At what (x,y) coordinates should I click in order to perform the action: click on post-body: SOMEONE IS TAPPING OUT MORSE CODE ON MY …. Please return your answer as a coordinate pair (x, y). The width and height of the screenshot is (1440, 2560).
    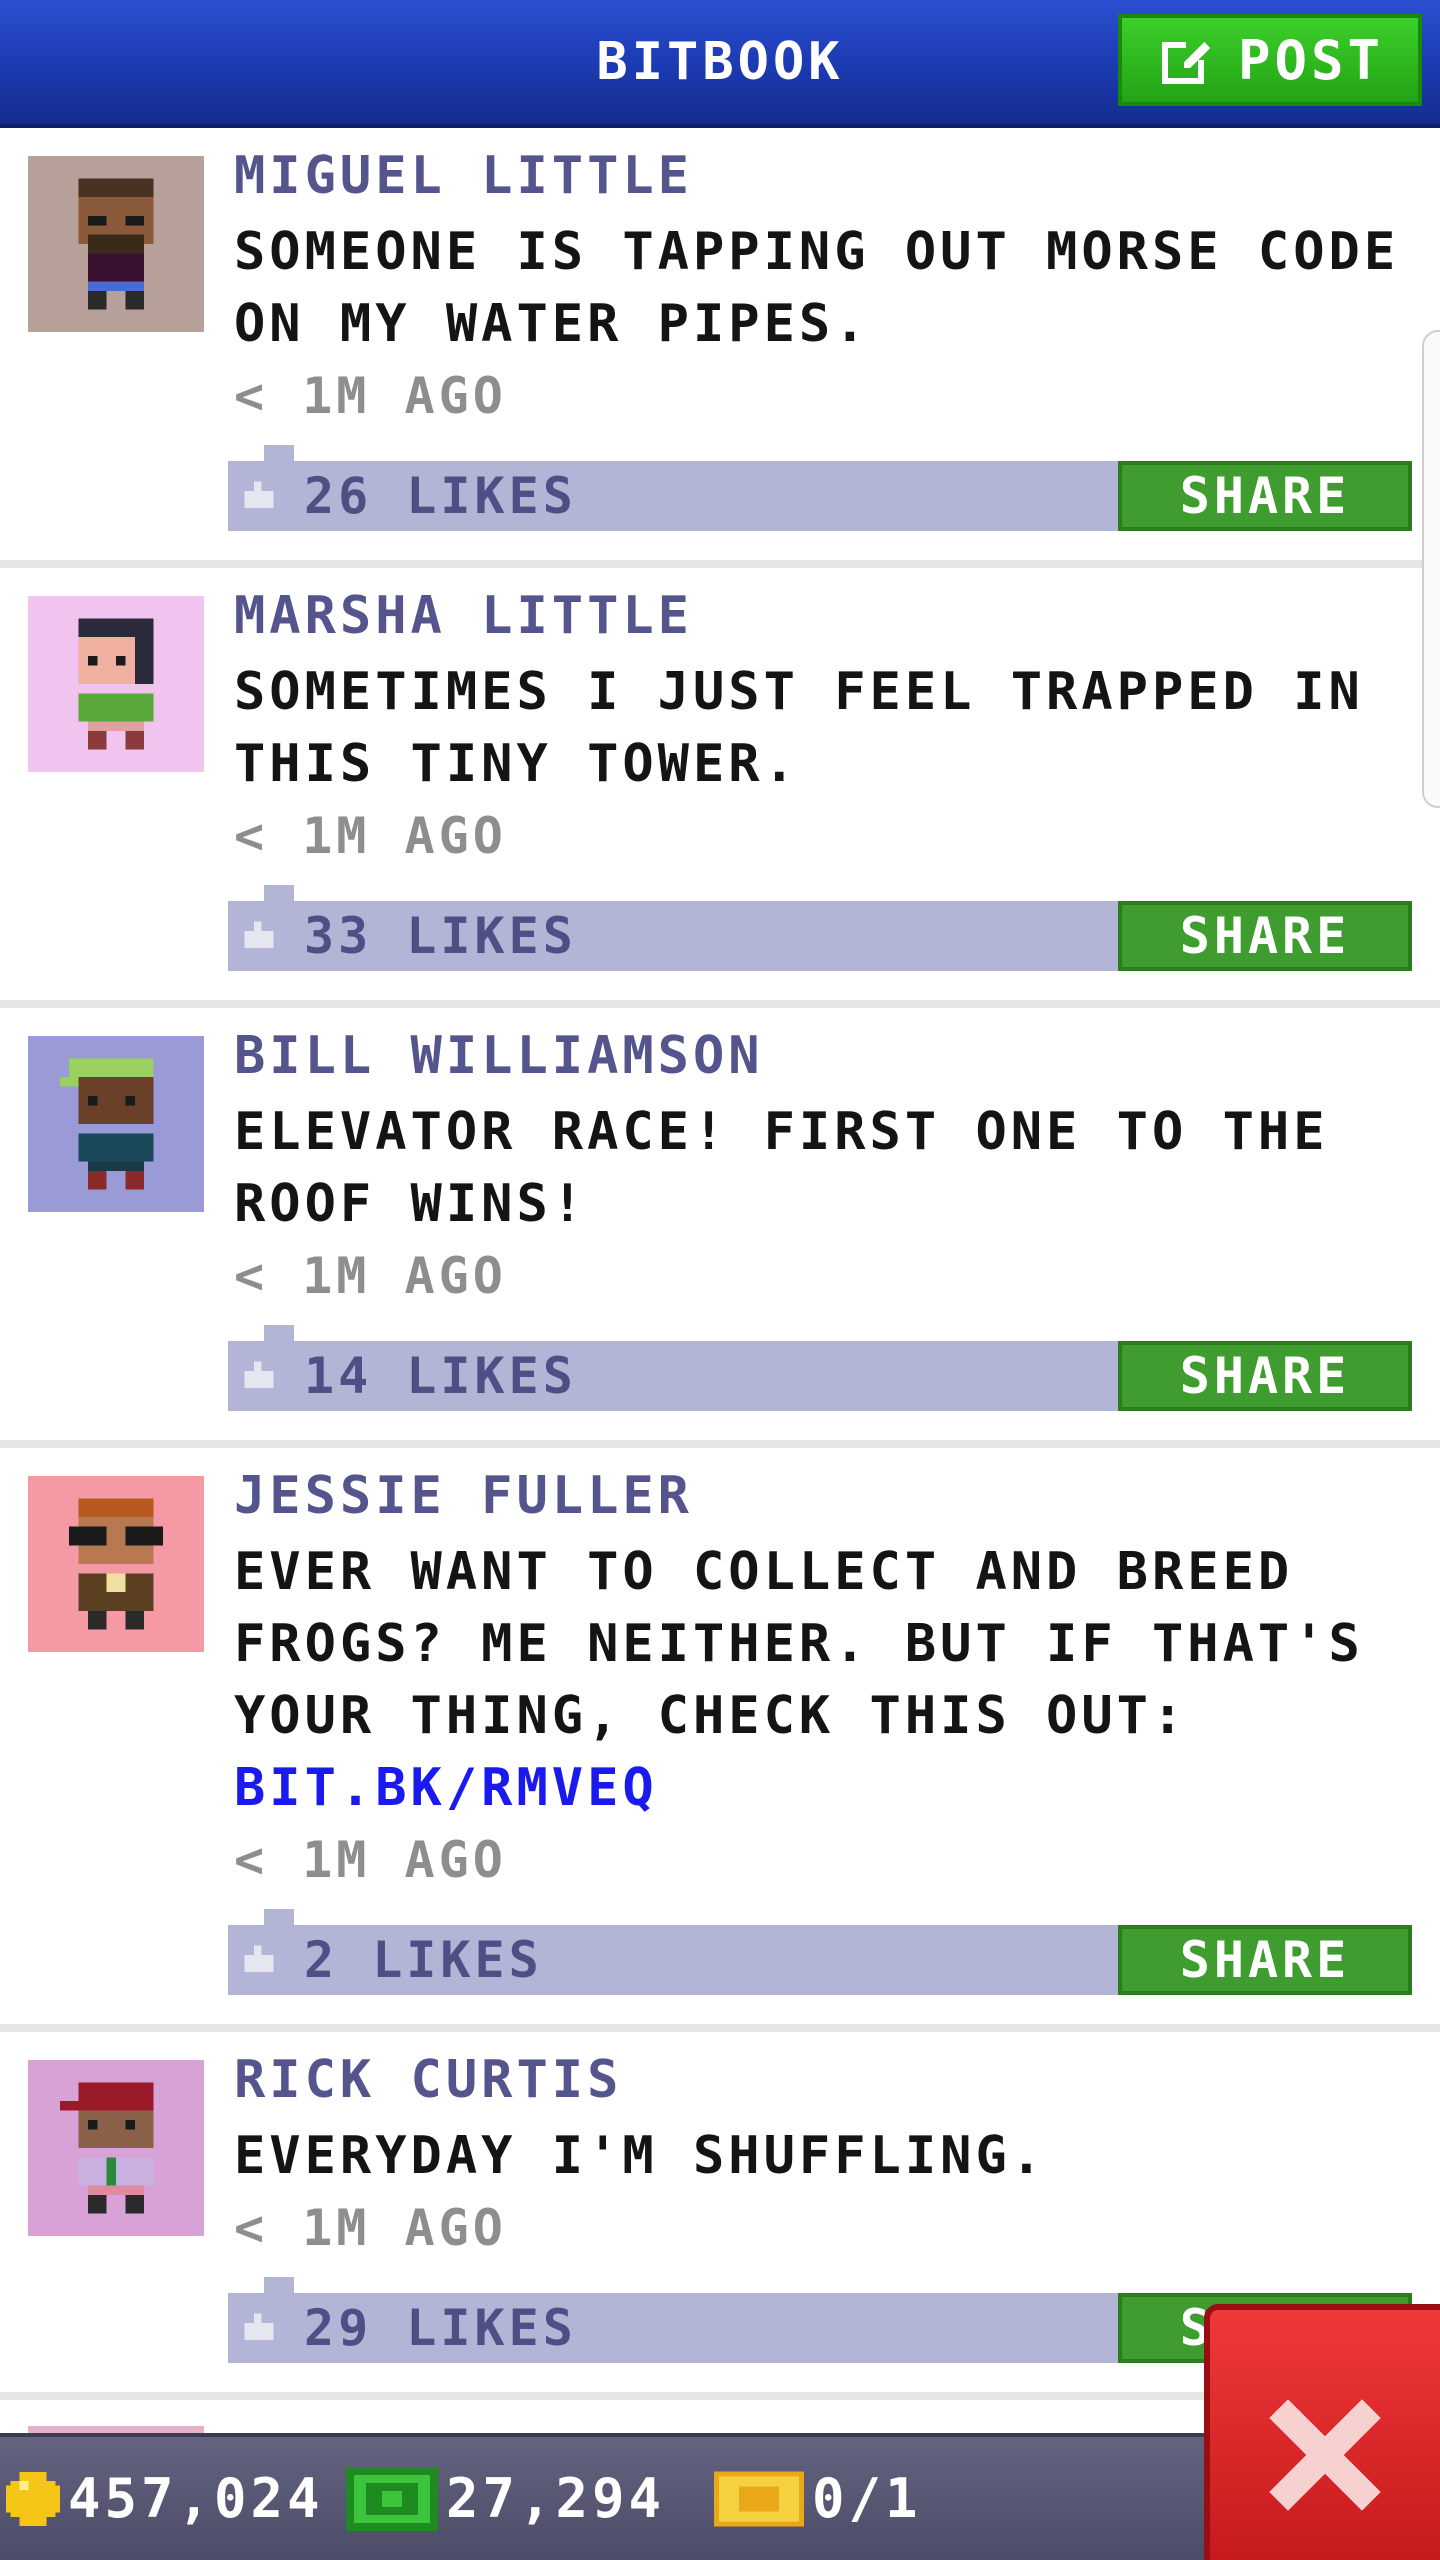
    Looking at the image, I should click on (829, 324).